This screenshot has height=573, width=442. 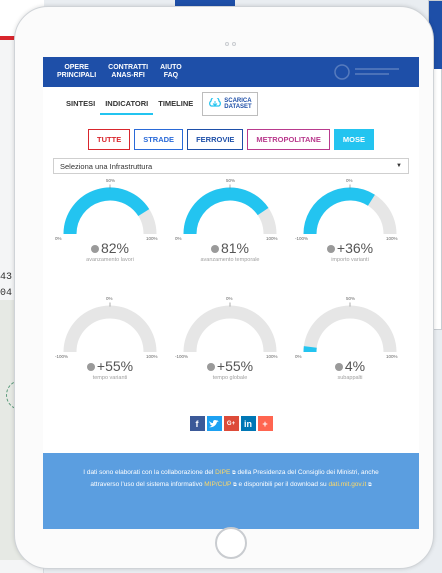 What do you see at coordinates (80, 104) in the screenshot?
I see `tab-sintesi: SINTESI` at bounding box center [80, 104].